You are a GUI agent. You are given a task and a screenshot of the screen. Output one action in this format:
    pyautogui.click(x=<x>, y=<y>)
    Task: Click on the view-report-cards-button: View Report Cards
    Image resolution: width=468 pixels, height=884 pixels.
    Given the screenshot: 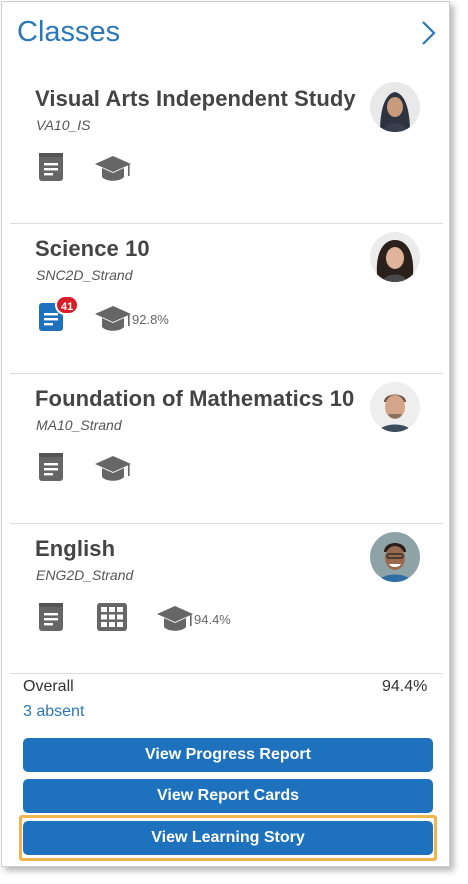 What is the action you would take?
    pyautogui.click(x=228, y=796)
    